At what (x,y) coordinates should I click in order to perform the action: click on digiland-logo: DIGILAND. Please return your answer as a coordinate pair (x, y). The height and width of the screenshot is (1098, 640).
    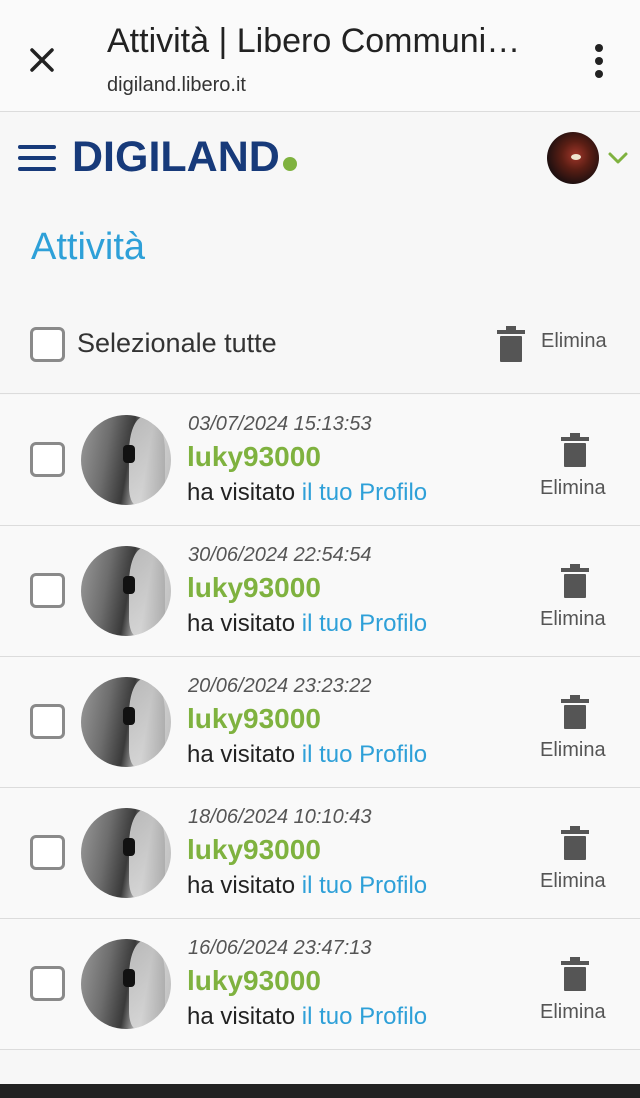
    Looking at the image, I should click on (176, 157).